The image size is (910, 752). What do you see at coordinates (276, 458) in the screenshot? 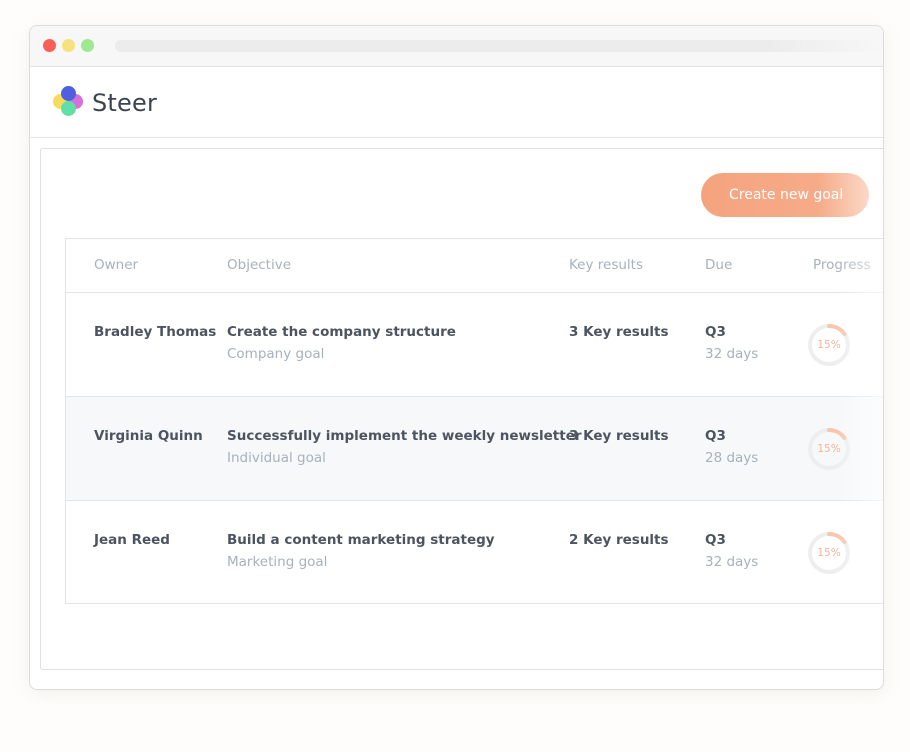
I see `goal-type: Individual goal` at bounding box center [276, 458].